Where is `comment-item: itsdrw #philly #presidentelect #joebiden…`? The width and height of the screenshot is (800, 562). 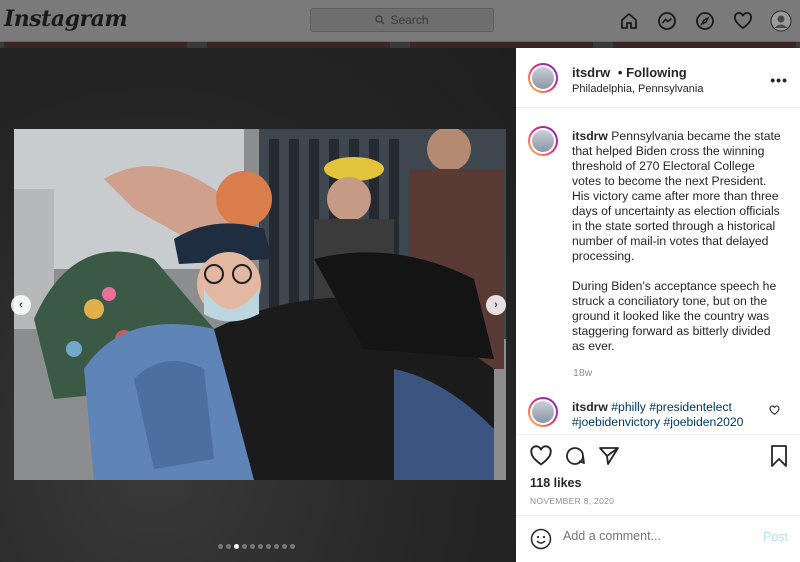 comment-item: itsdrw #philly #presidentelect #joebiden… is located at coordinates (662, 415).